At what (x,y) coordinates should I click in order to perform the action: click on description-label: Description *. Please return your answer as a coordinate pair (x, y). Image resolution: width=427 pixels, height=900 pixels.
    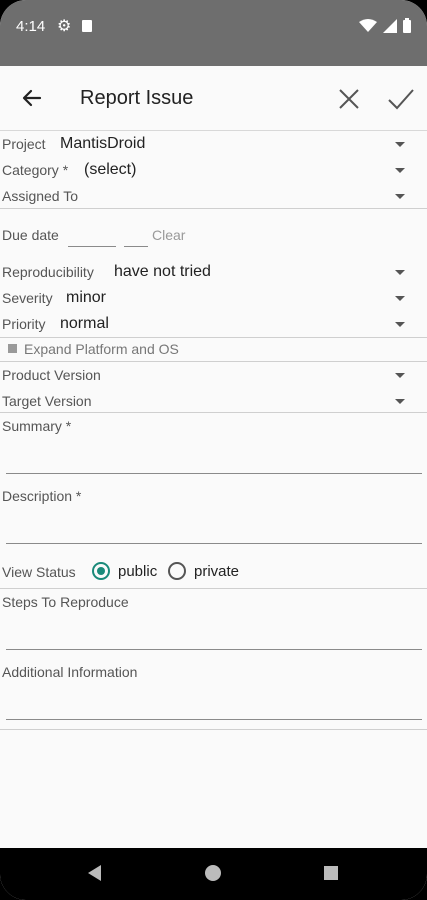
    Looking at the image, I should click on (42, 496).